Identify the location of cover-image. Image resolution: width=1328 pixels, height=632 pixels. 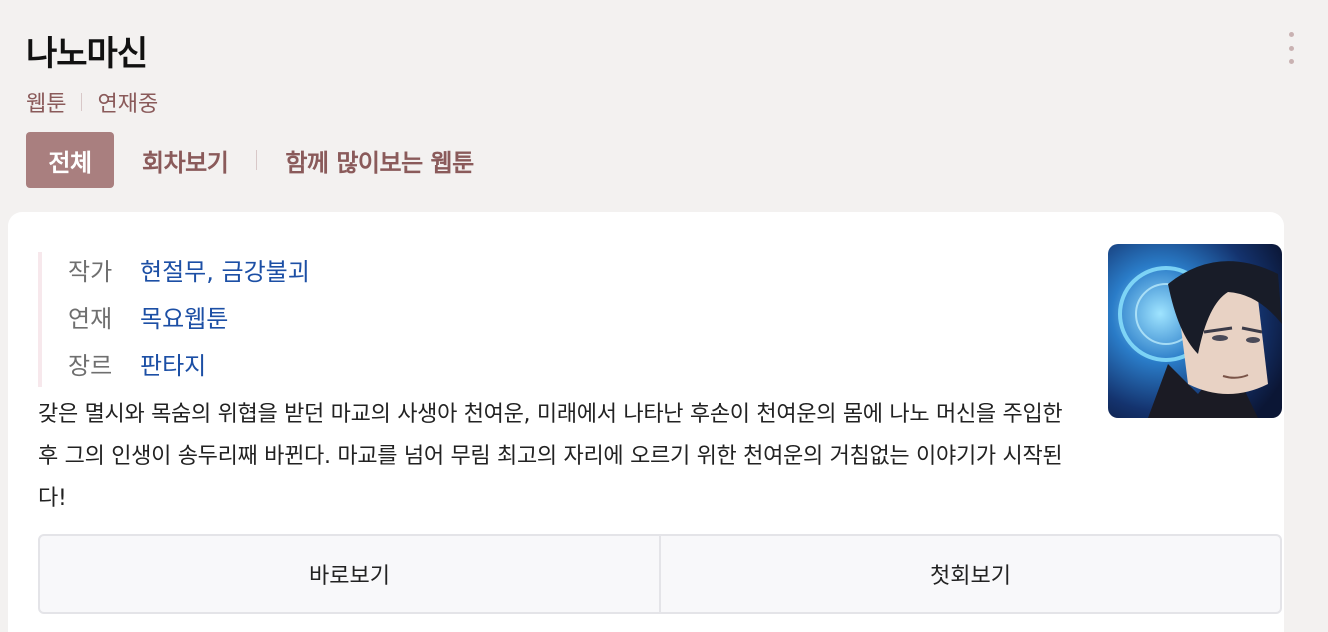
(1195, 331).